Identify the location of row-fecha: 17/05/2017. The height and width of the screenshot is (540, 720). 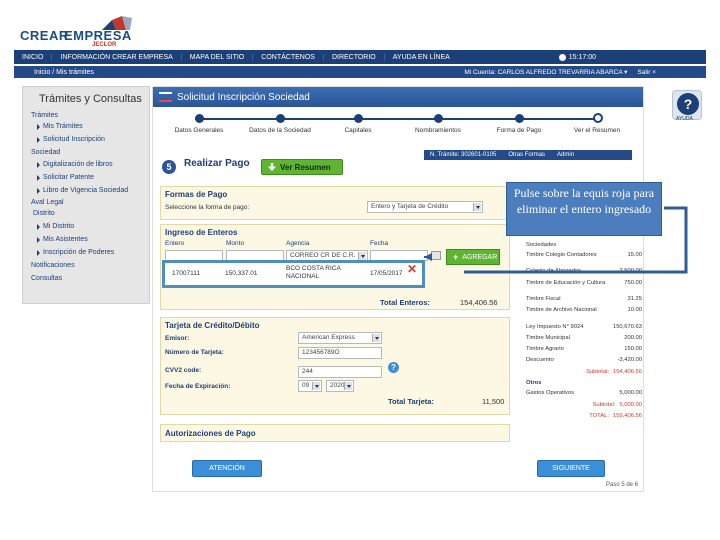
(386, 273).